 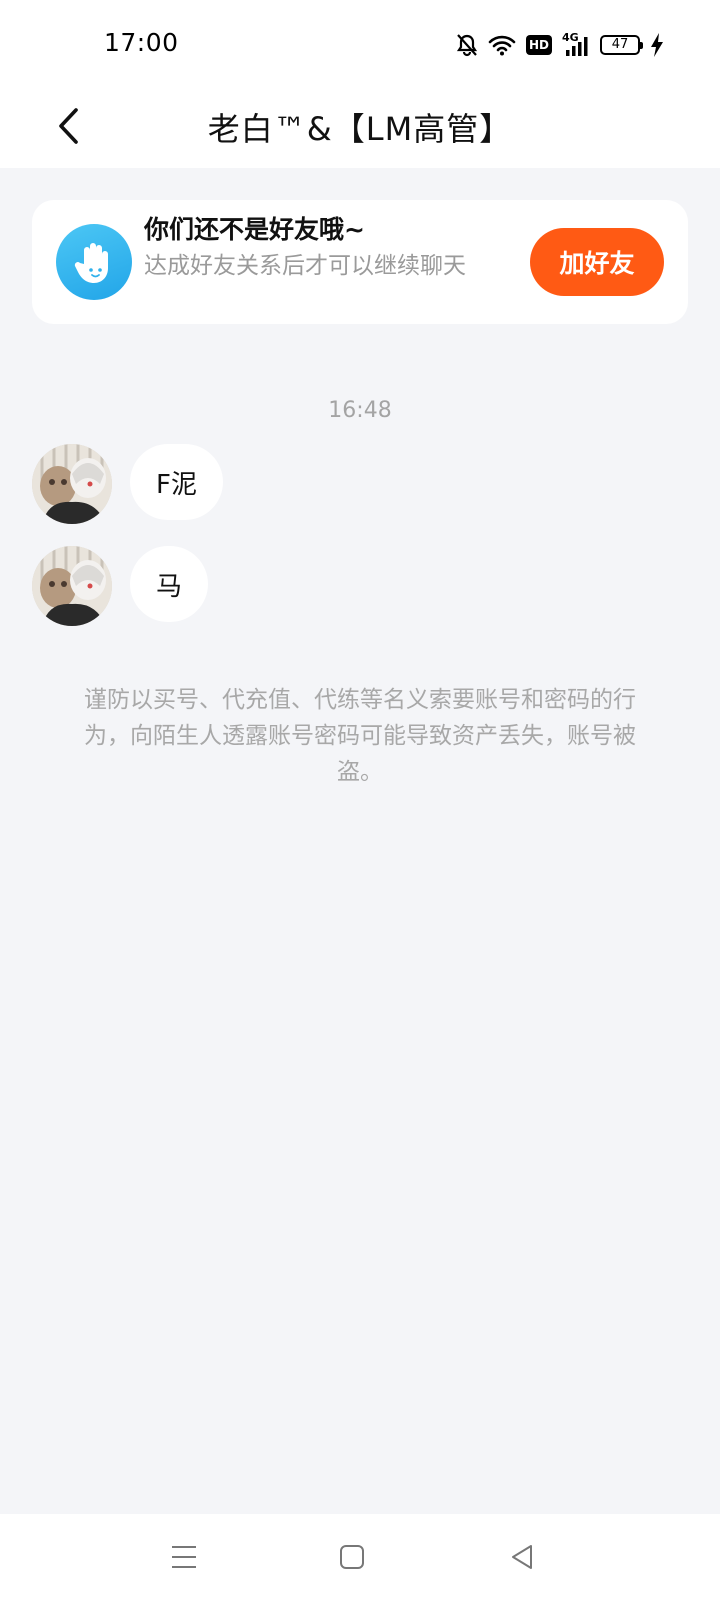 I want to click on battery-level: 47, so click(x=620, y=44).